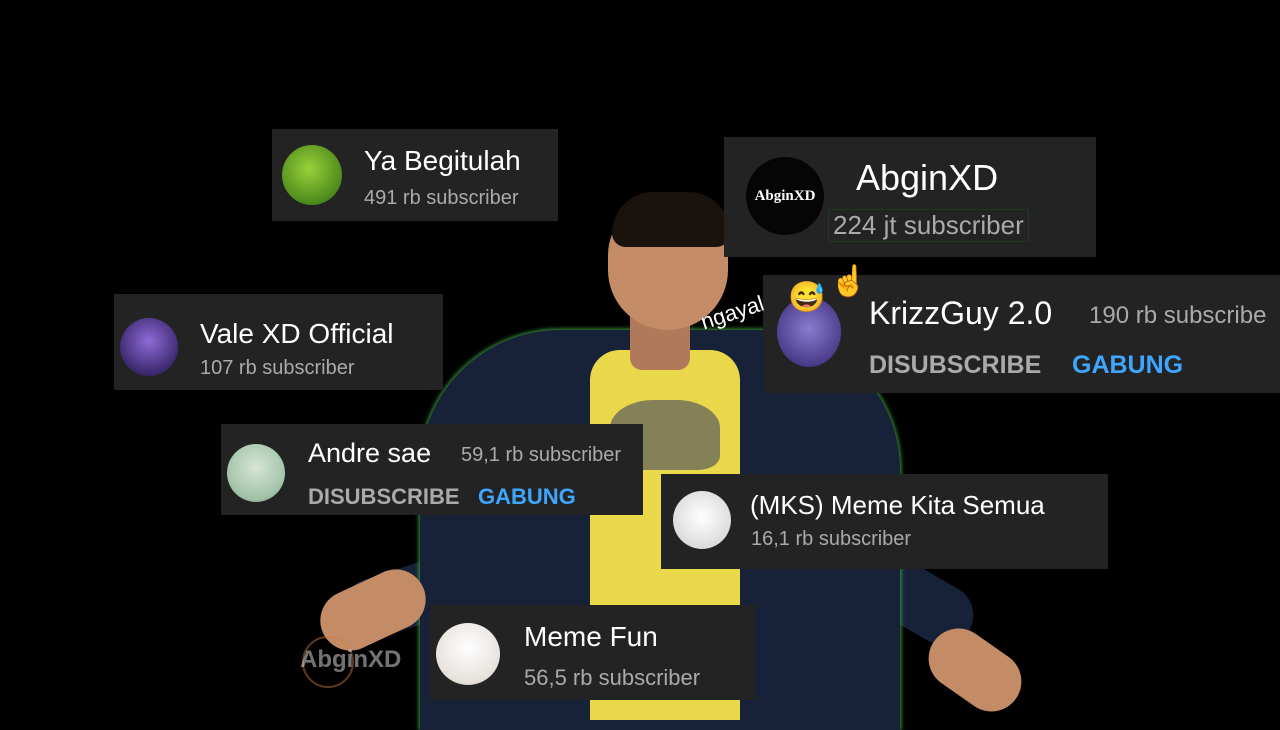  Describe the element at coordinates (928, 225) in the screenshot. I see `subscriber-count: 224 jt subscriber` at that location.